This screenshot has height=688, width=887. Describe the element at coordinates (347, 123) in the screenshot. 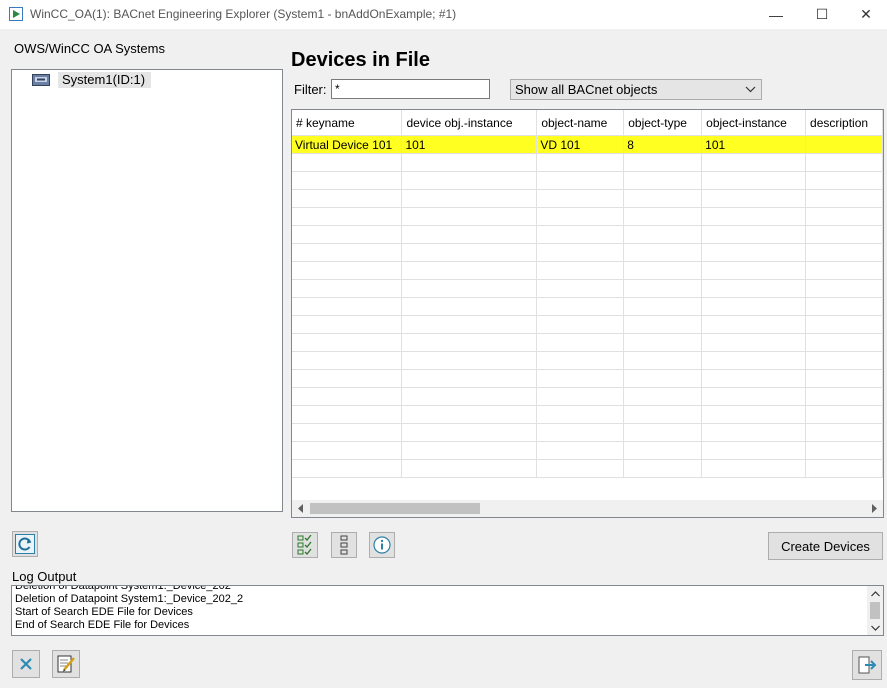

I see `column-header-keyname: # keyname` at that location.